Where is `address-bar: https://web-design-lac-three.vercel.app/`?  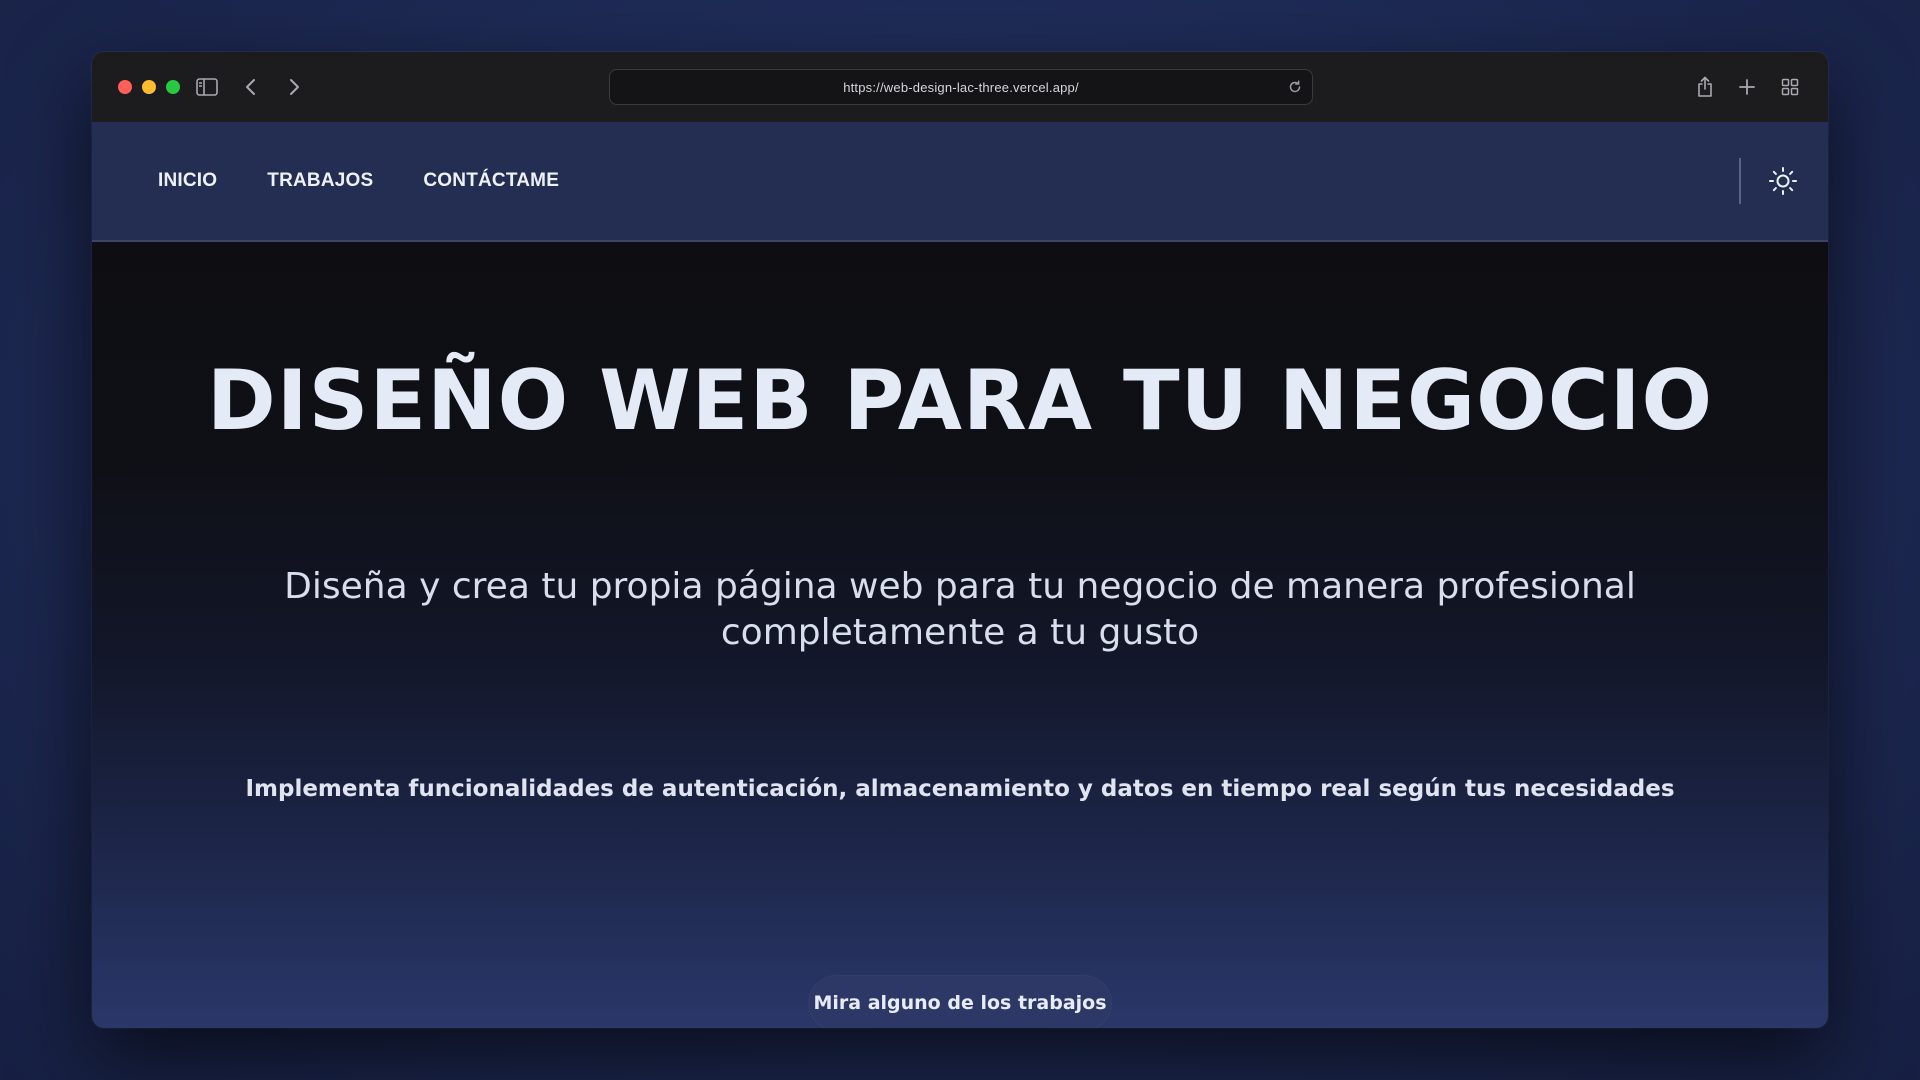 address-bar: https://web-design-lac-three.vercel.app/ is located at coordinates (961, 87).